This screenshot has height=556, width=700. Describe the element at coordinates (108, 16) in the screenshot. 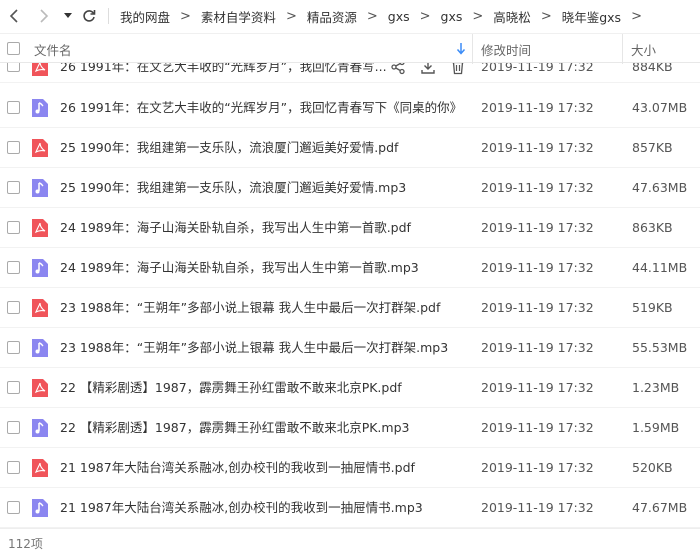

I see `nav-divider` at that location.